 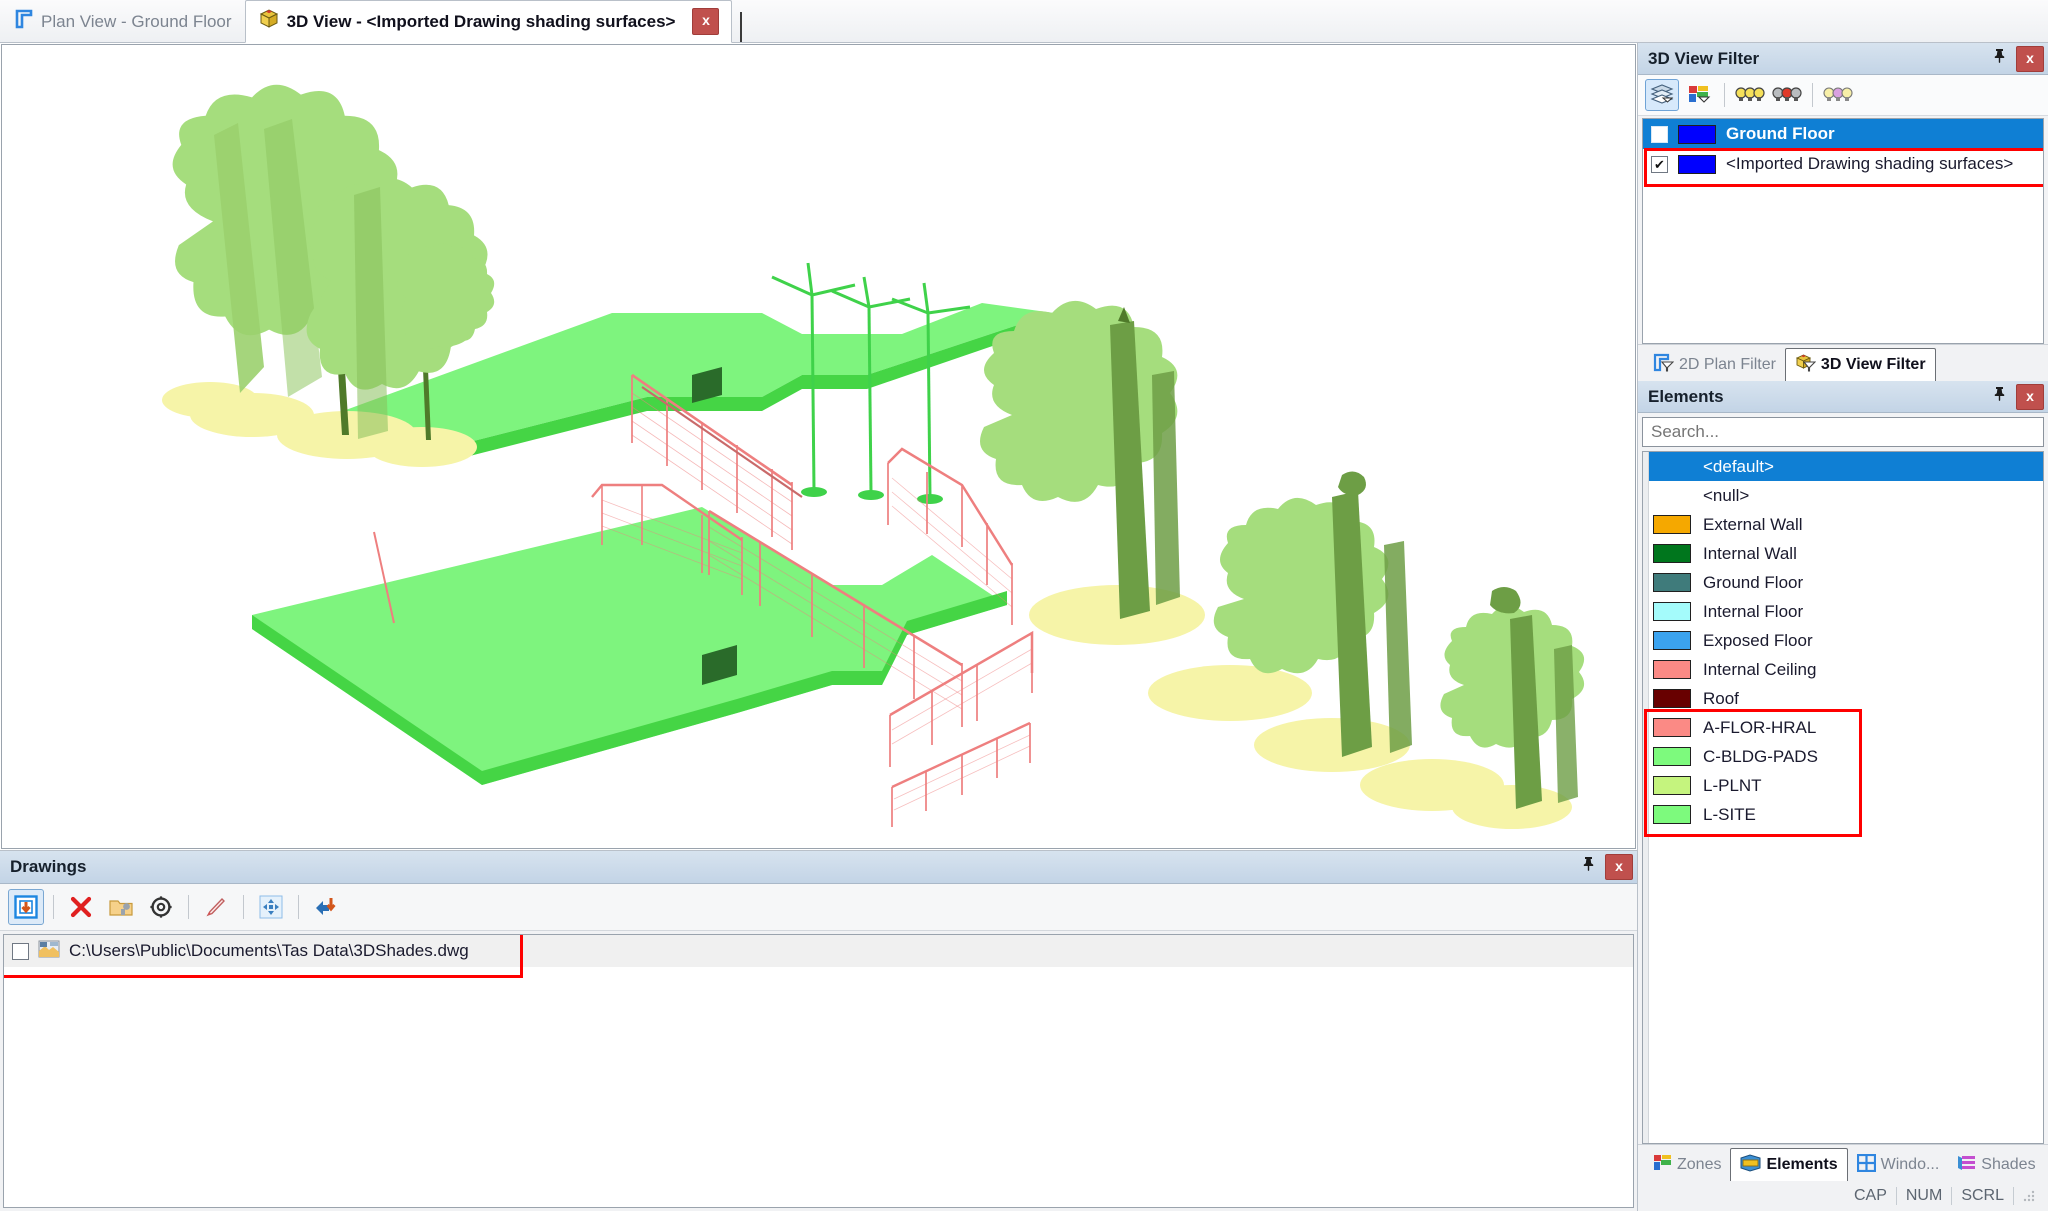 I want to click on element-row-null: <null>, so click(x=1843, y=495).